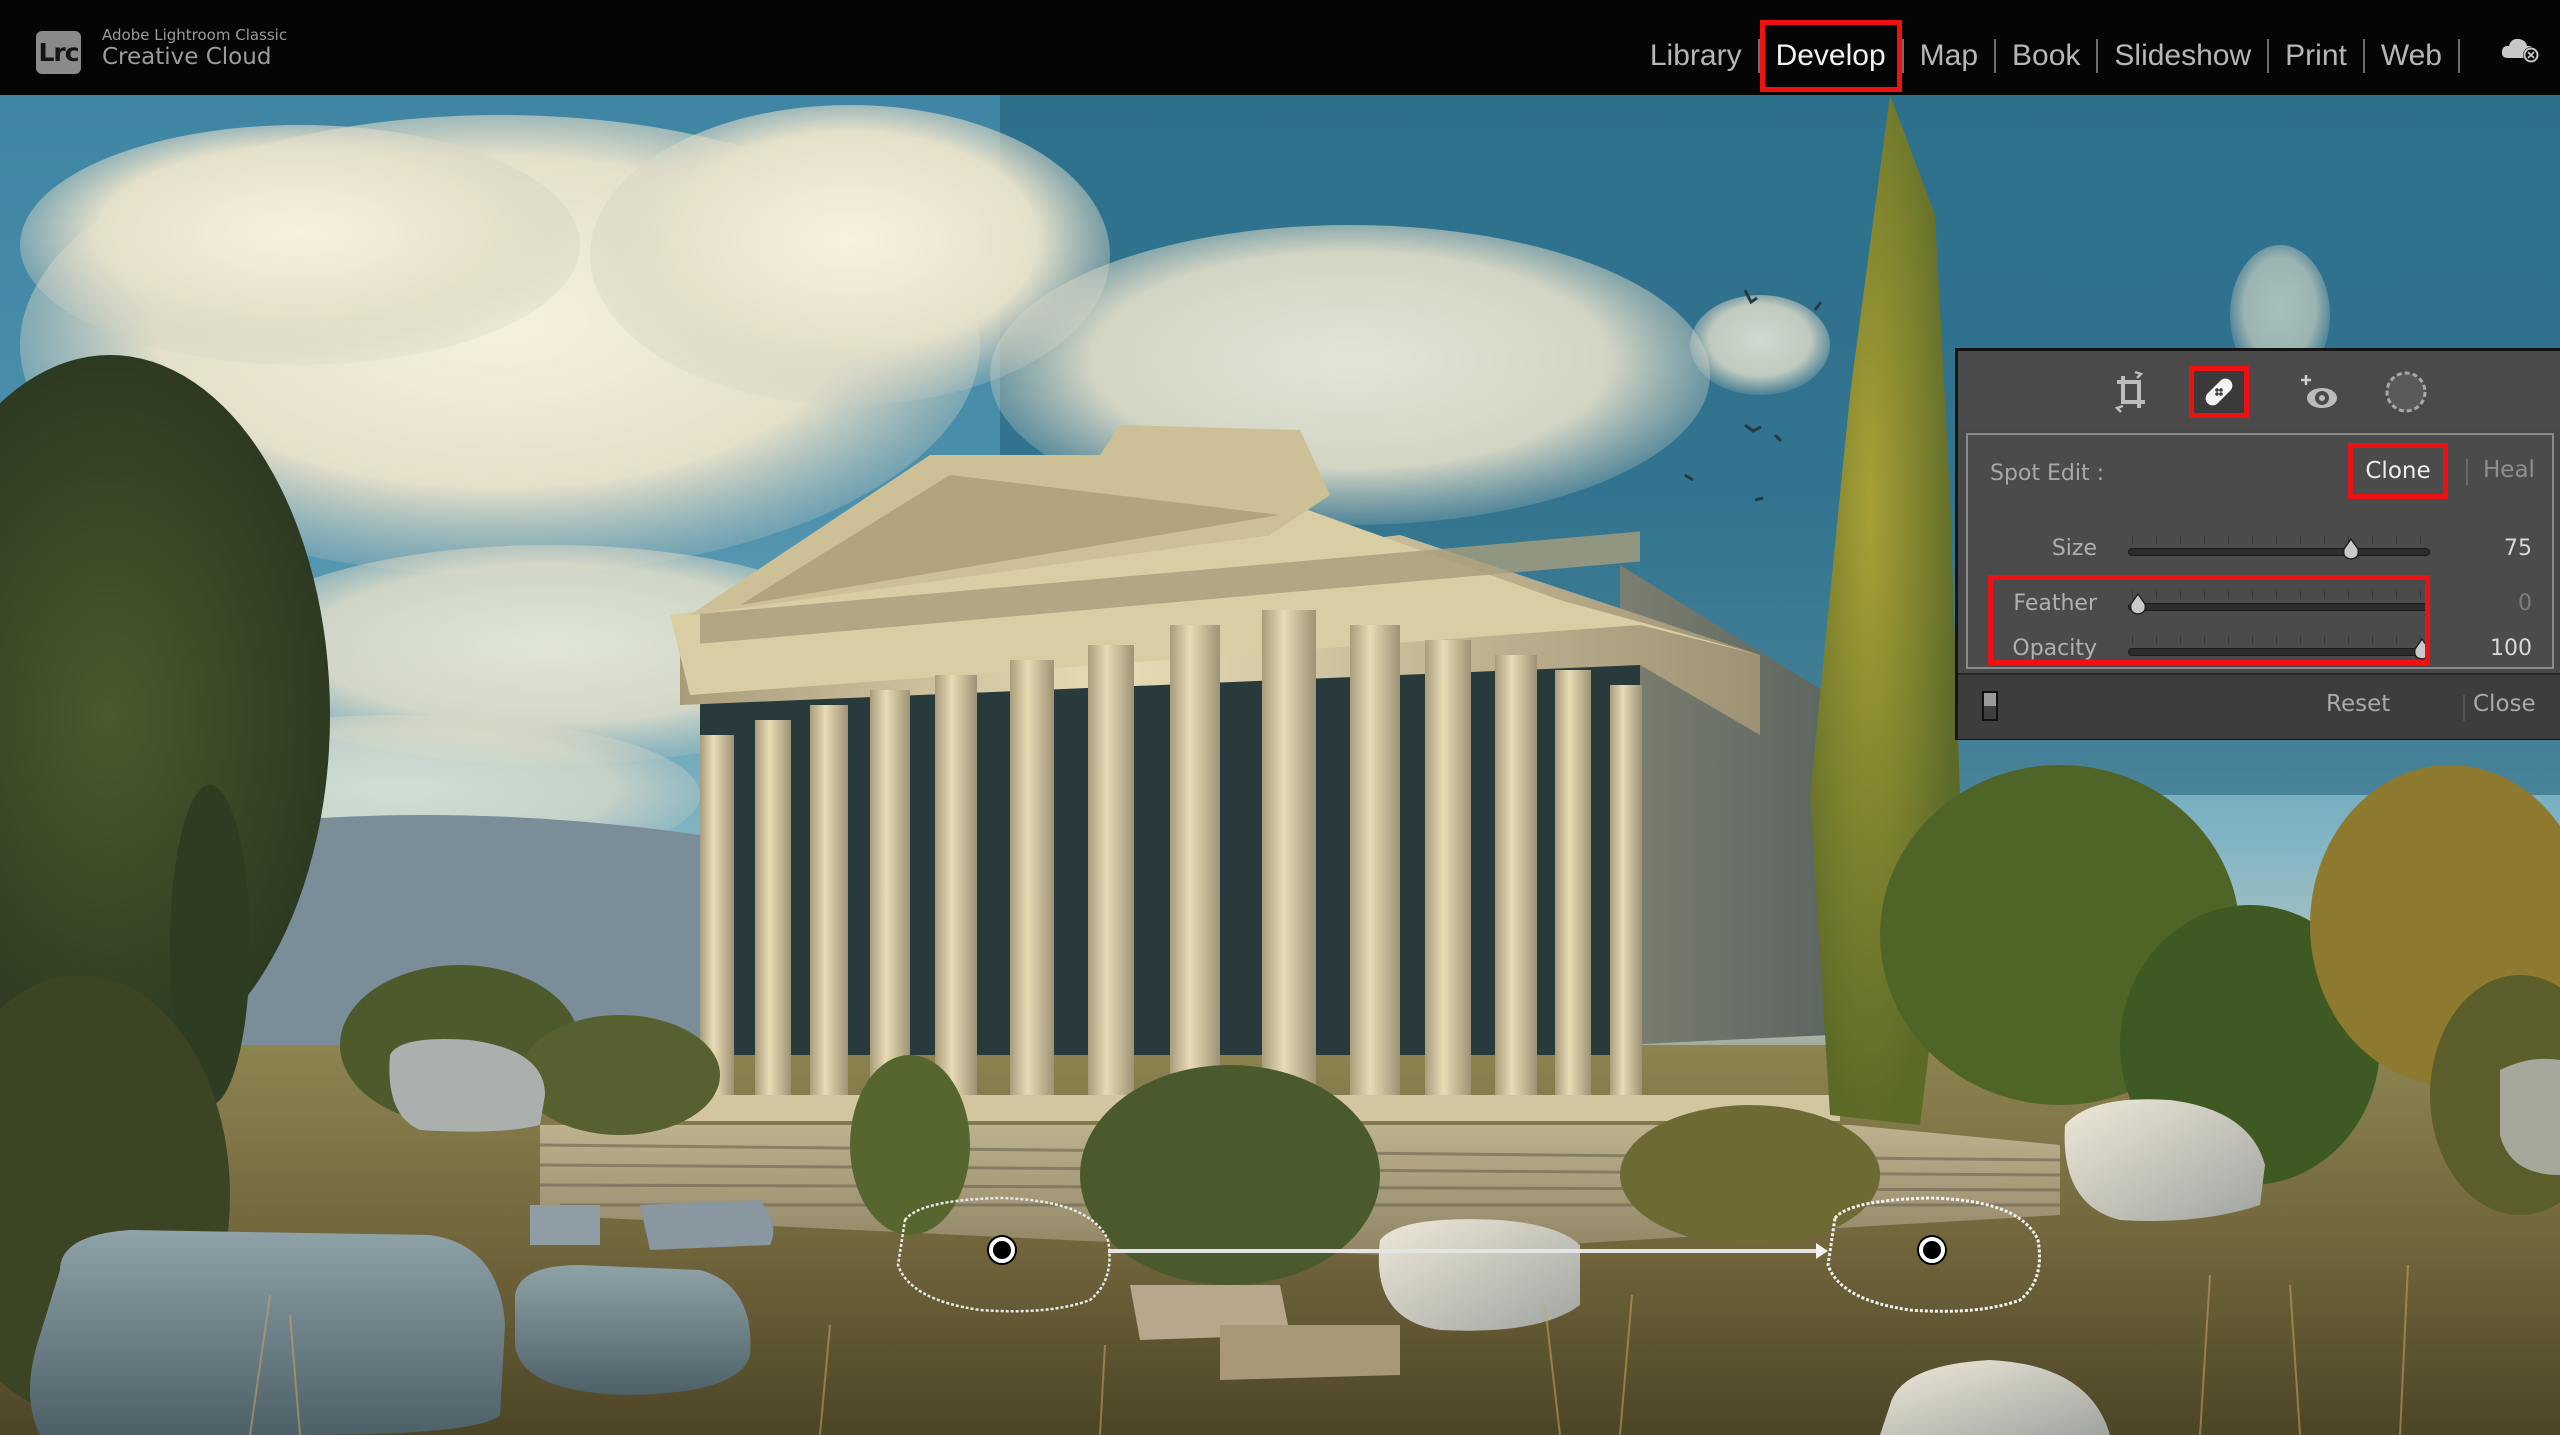  I want to click on source-pin, so click(1002, 1250).